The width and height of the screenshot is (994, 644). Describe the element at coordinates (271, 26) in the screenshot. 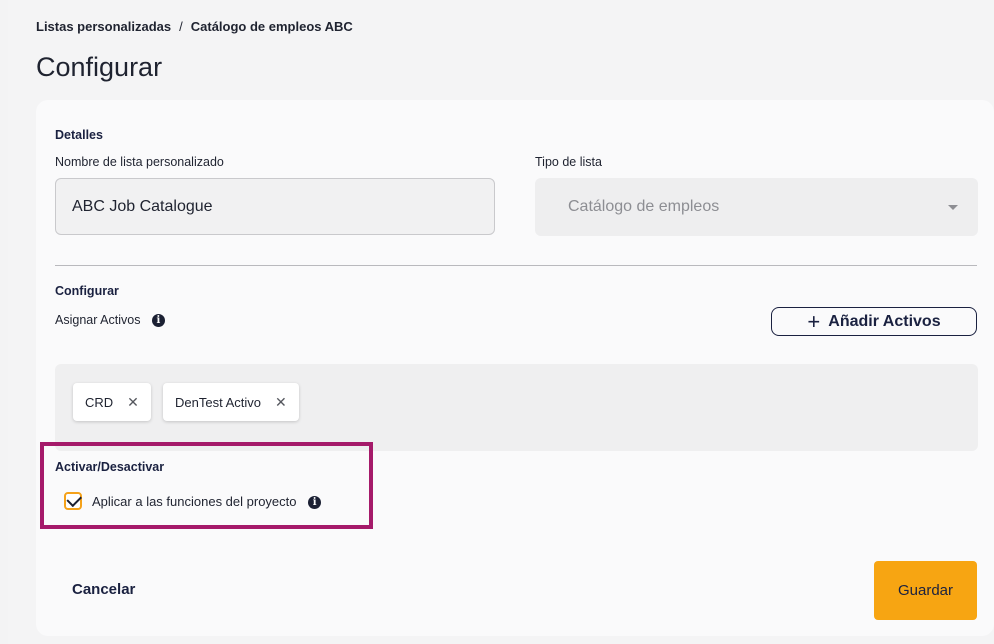

I see `breadcrumb-current: Catálogo de empleos ABC` at that location.